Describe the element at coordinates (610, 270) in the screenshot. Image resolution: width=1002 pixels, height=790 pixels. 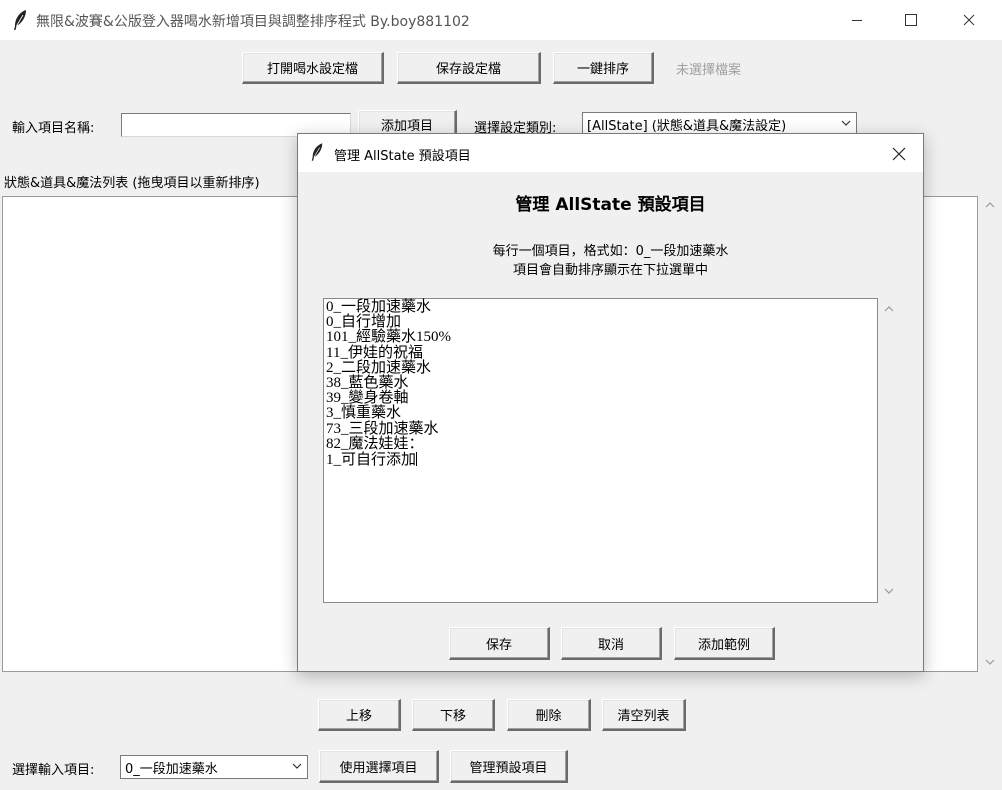
I see `dialog-description-line-2: 項目會自動排序顯示在下拉選單中` at that location.